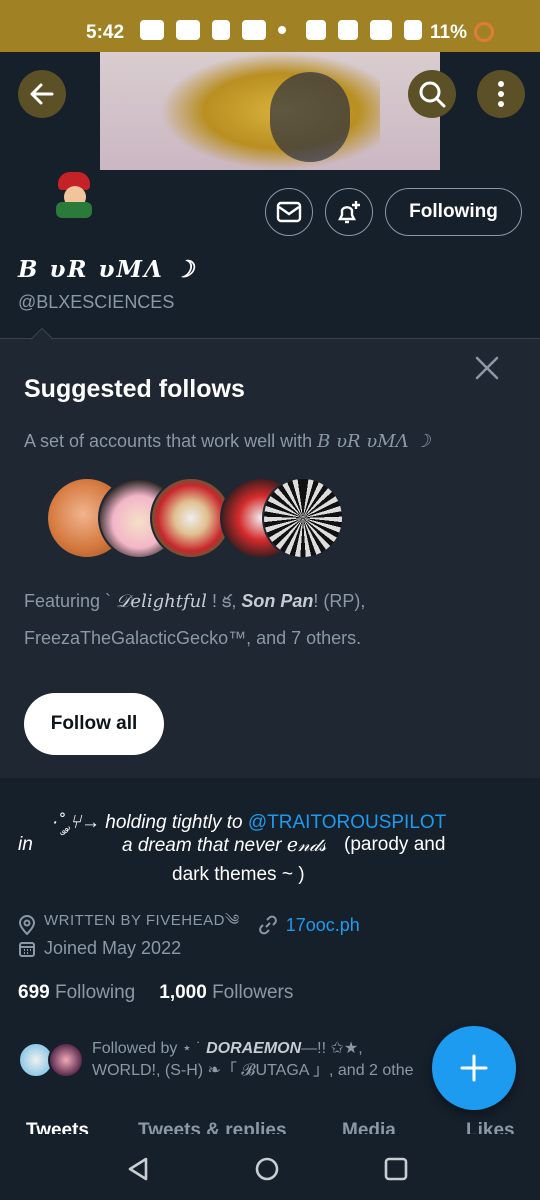 This screenshot has width=540, height=1200. I want to click on joined-row: Joined May 2022, so click(99, 948).